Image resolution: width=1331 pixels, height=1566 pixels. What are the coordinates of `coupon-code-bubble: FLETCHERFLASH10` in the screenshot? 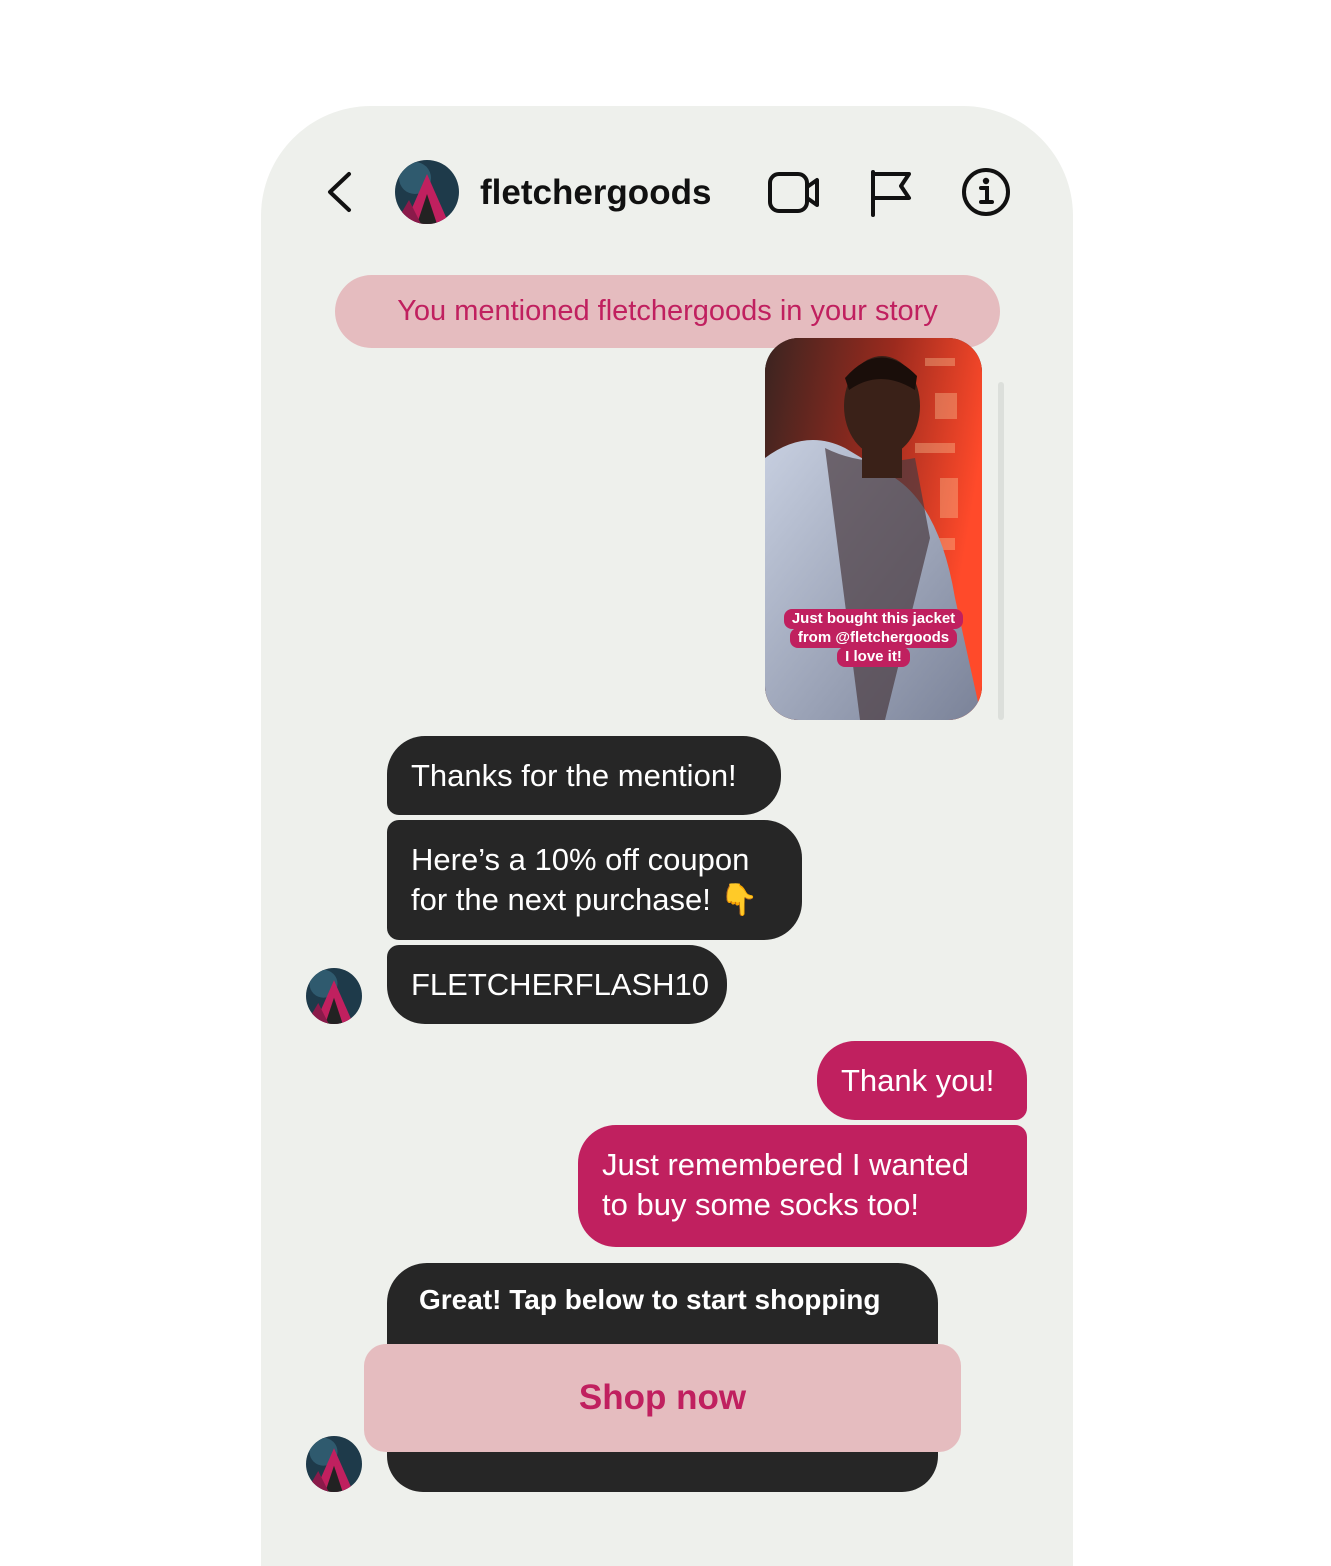 It's located at (557, 984).